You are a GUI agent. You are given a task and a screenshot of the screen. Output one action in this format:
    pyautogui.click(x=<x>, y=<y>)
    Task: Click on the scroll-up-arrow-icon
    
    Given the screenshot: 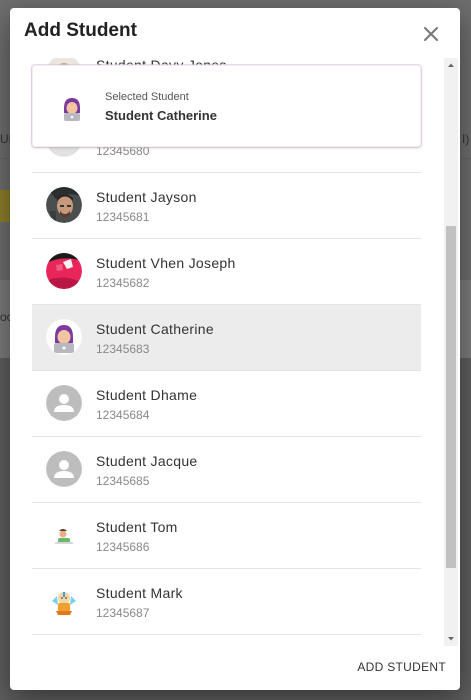 What is the action you would take?
    pyautogui.click(x=451, y=65)
    